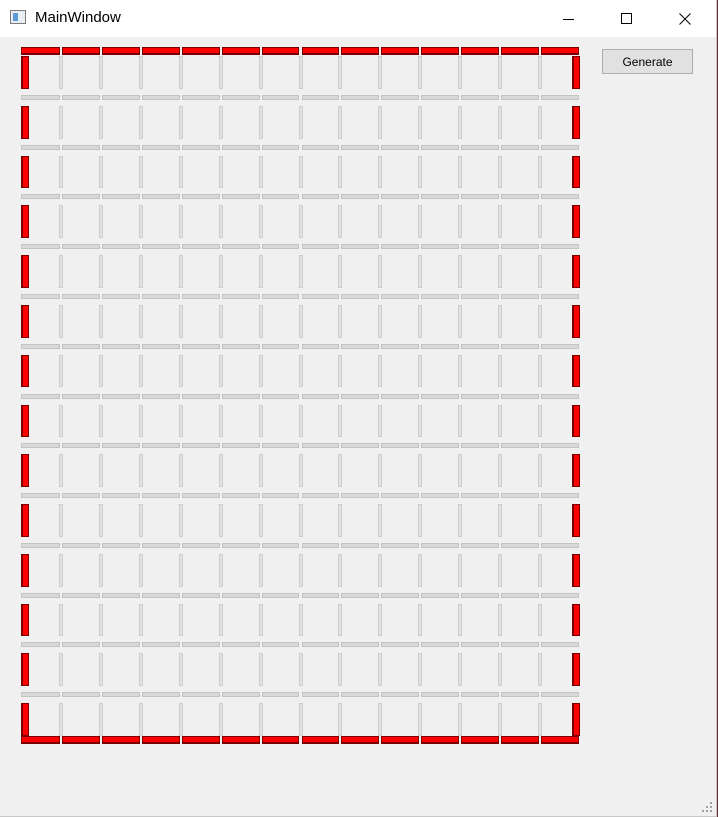 The width and height of the screenshot is (718, 817). I want to click on generate-button: Generate, so click(647, 61).